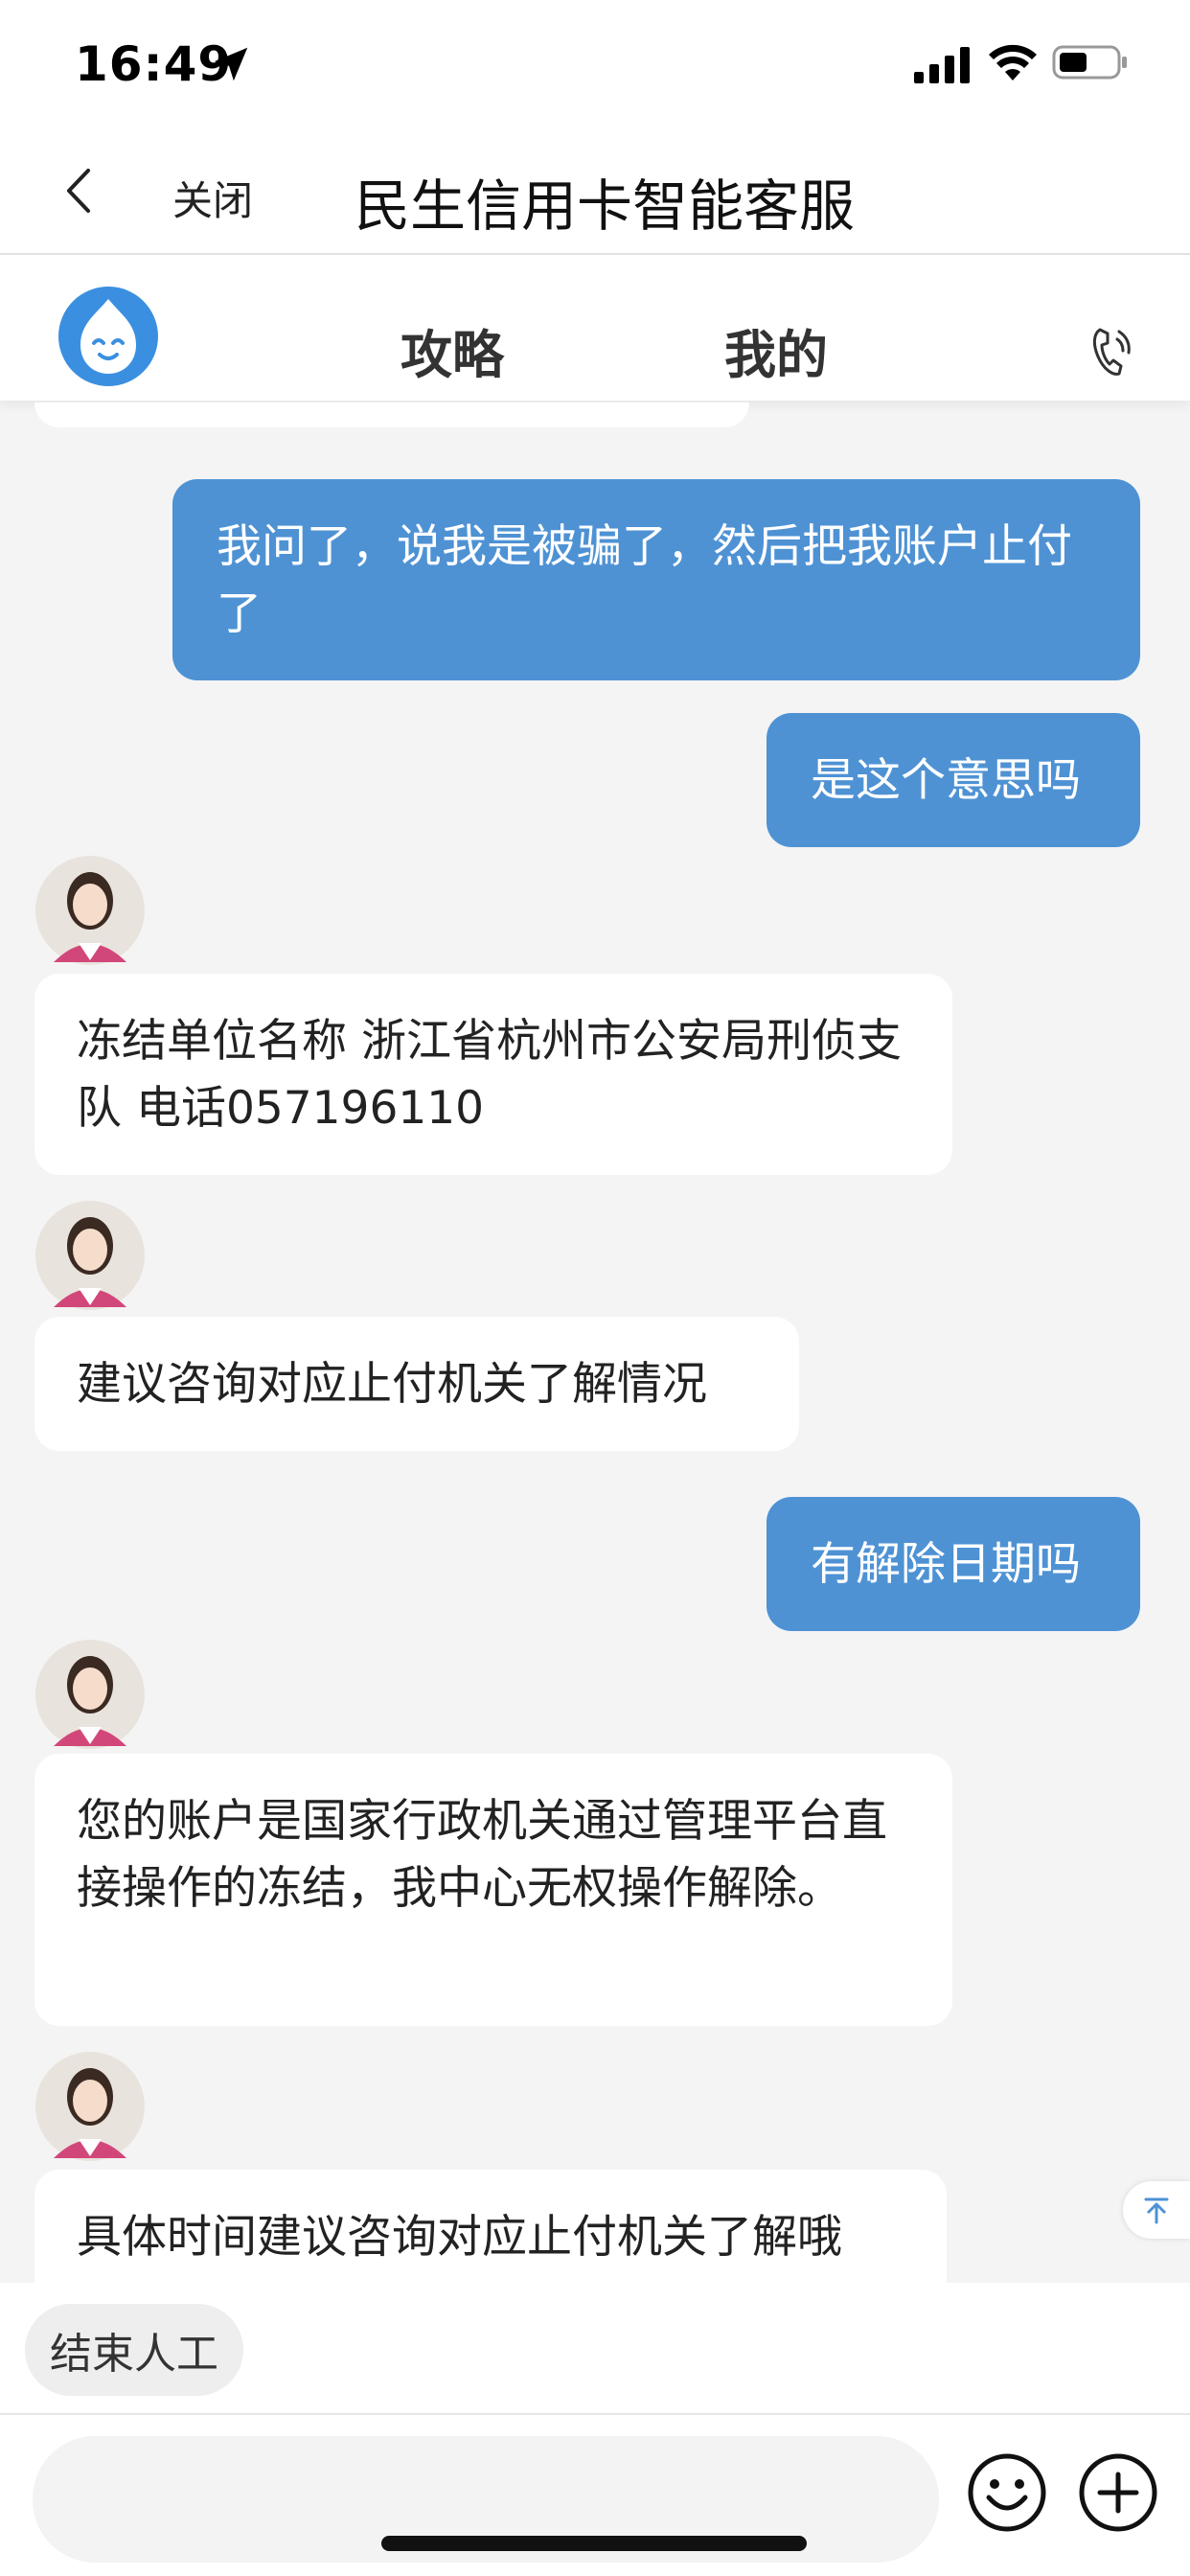 The width and height of the screenshot is (1190, 2576). I want to click on agent-message: 冻结单位名称 浙江省杭州市公安局刑侦支队 电话057196110, so click(493, 1074).